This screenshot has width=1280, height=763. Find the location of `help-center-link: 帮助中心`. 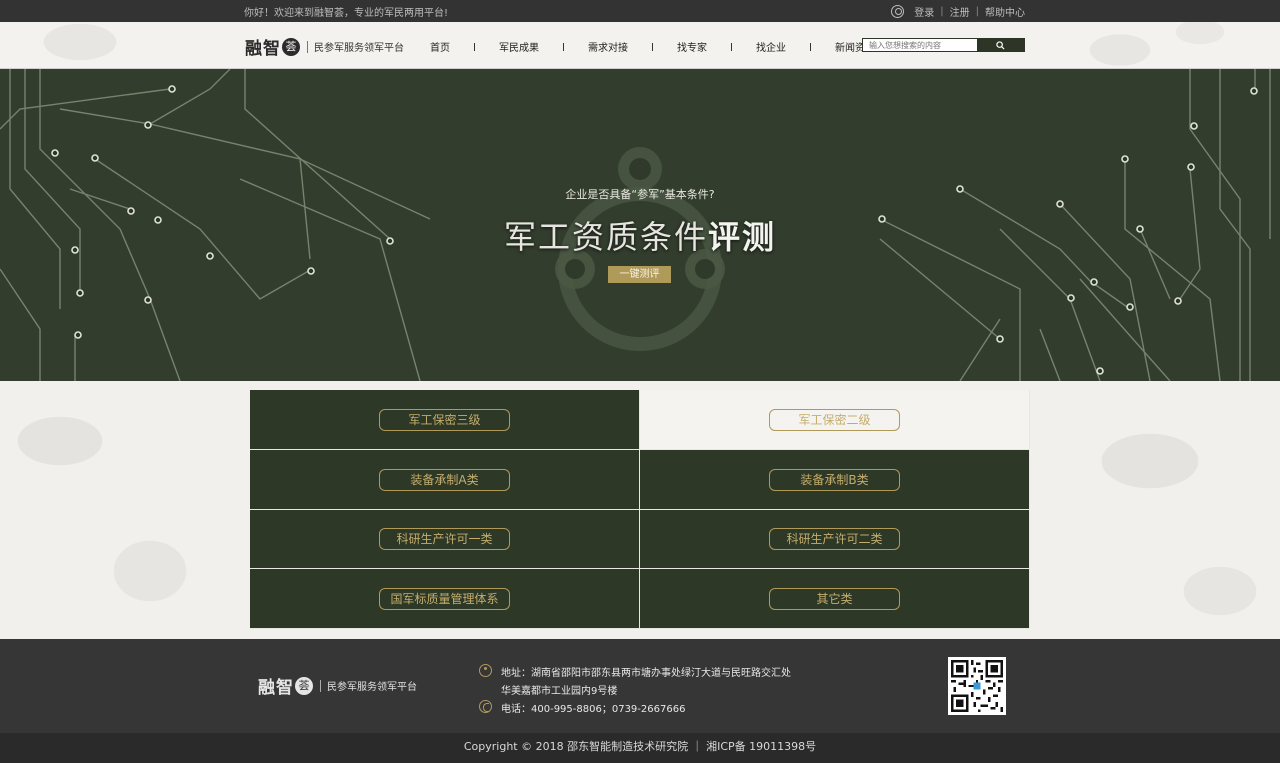

help-center-link: 帮助中心 is located at coordinates (1005, 11).